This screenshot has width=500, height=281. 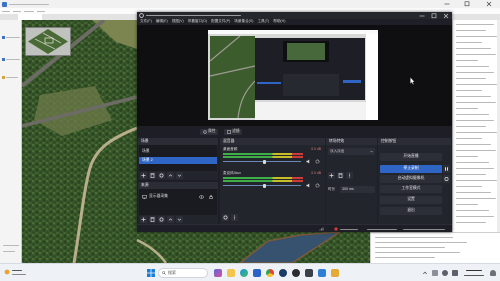 What do you see at coordinates (321, 229) in the screenshot?
I see `network-icon` at bounding box center [321, 229].